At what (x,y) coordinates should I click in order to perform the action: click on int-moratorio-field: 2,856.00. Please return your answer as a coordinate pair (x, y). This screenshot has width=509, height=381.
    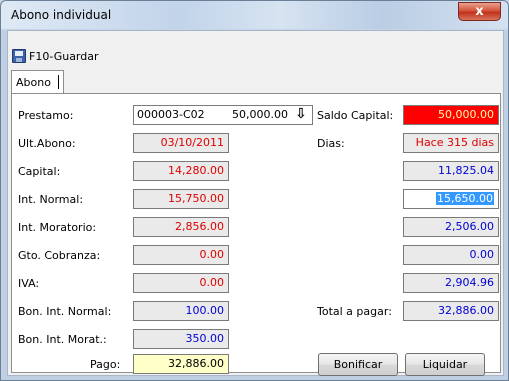
    Looking at the image, I should click on (181, 227).